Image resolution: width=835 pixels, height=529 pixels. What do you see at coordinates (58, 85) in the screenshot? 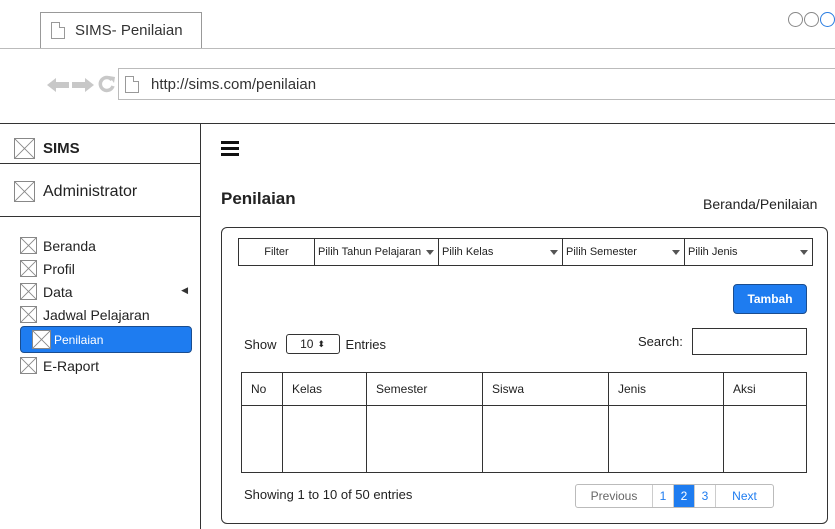
I see `back-arrow-icon` at bounding box center [58, 85].